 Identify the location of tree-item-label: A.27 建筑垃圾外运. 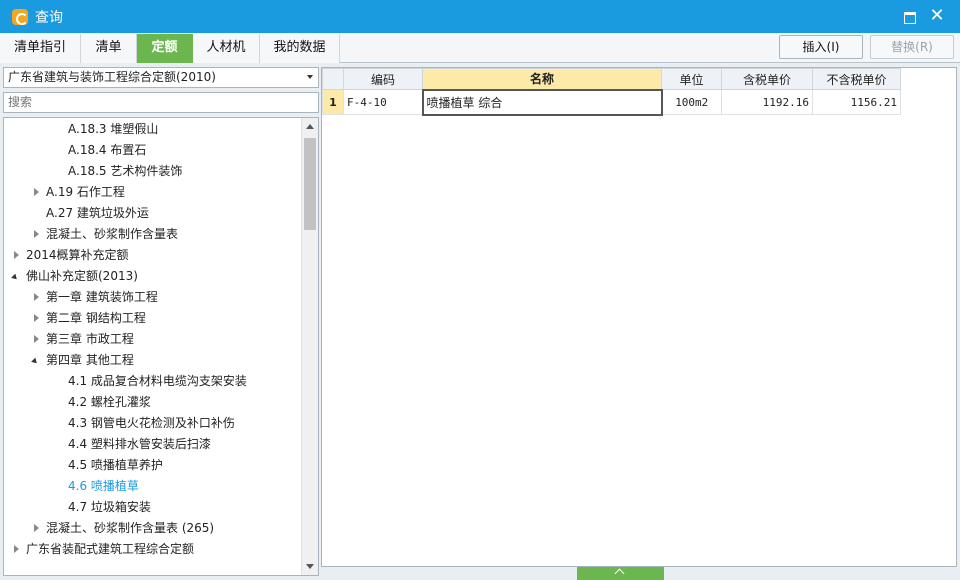
(97, 213).